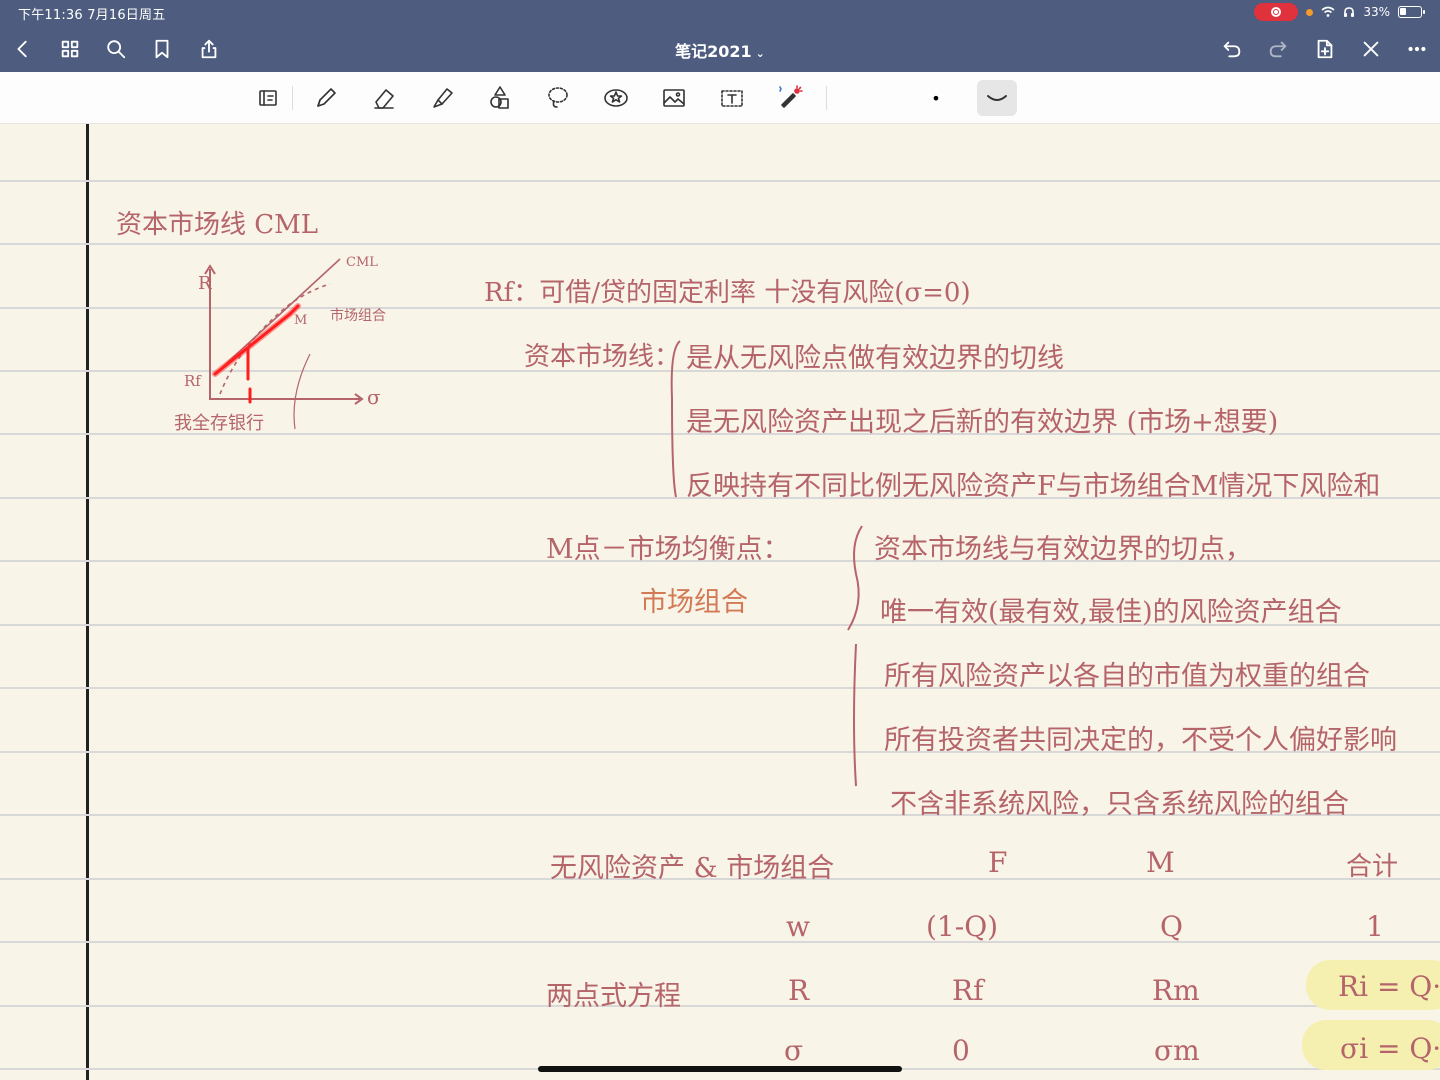  What do you see at coordinates (1171, 926) in the screenshot?
I see `row-w-m: Q` at bounding box center [1171, 926].